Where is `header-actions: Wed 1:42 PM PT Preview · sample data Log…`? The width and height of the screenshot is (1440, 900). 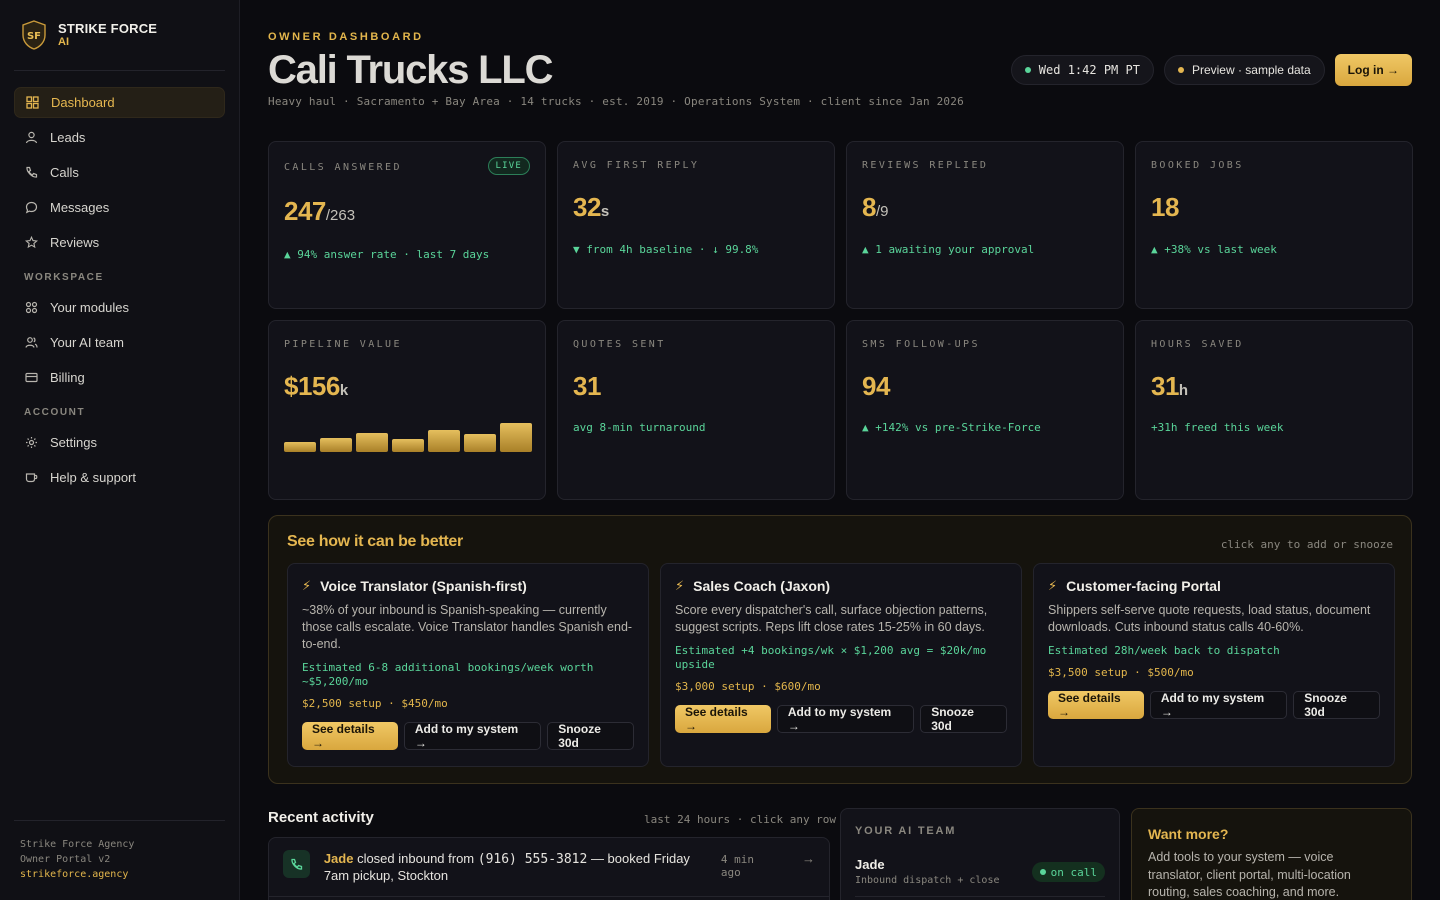
header-actions: Wed 1:42 PM PT Preview · sample data Log… is located at coordinates (1211, 70).